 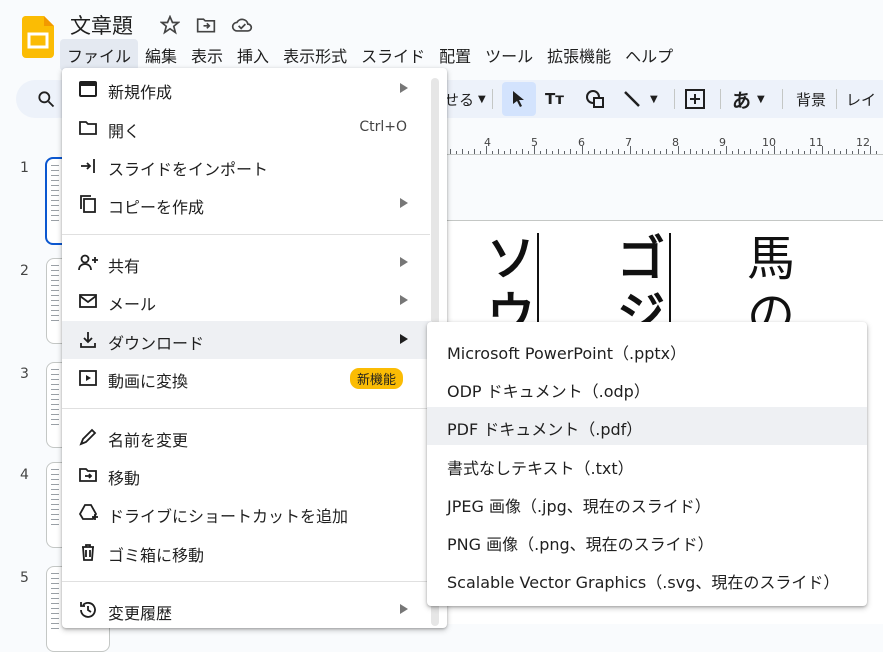 What do you see at coordinates (24, 475) in the screenshot?
I see `slide-number: 4` at bounding box center [24, 475].